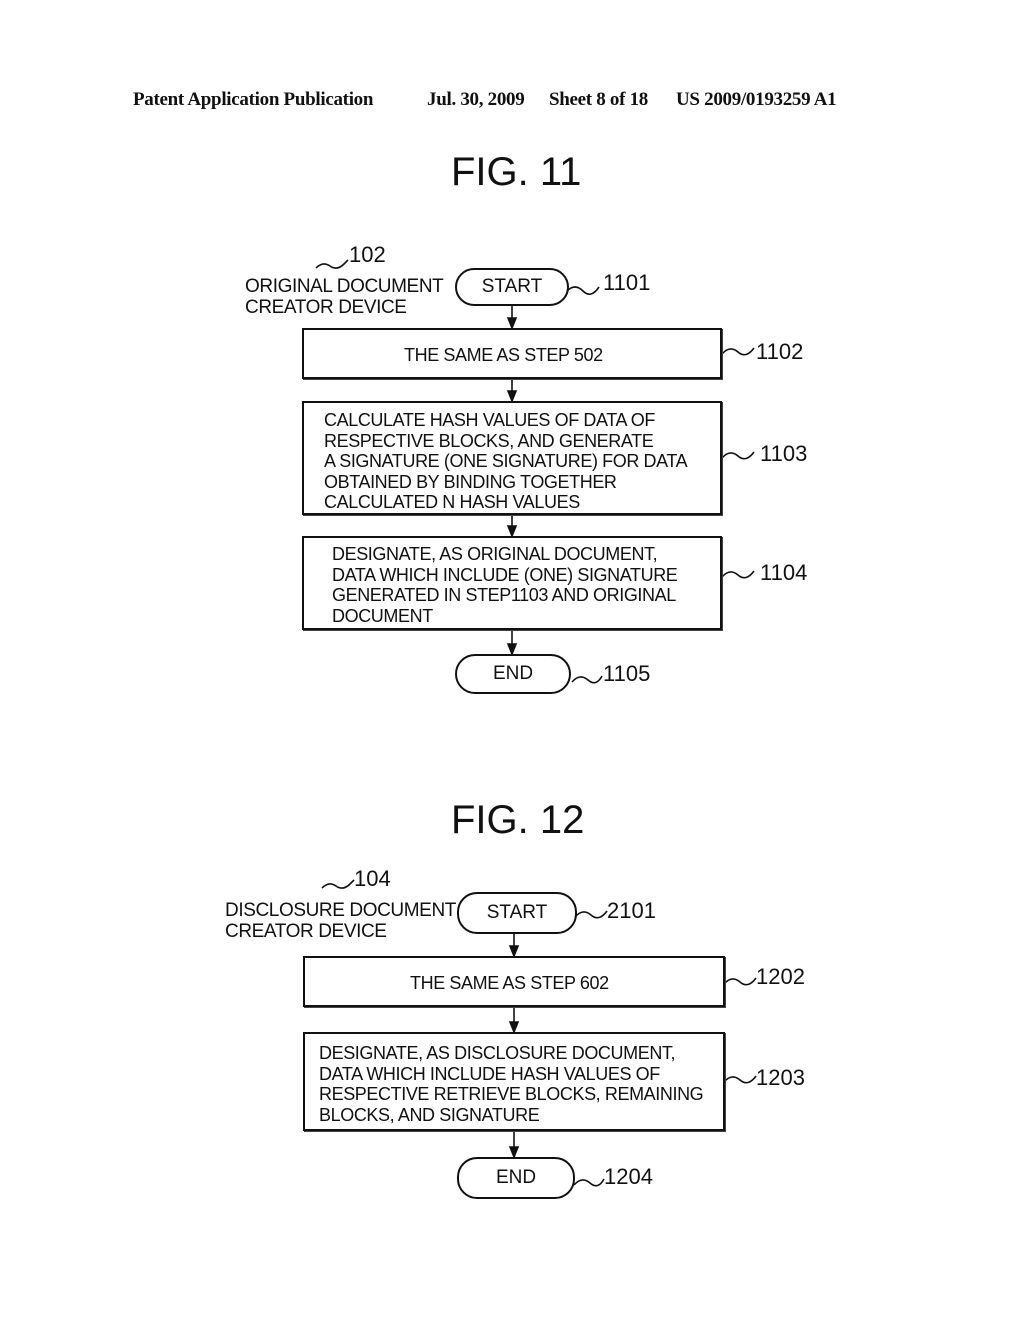 The width and height of the screenshot is (1024, 1320). I want to click on fig12-title: FIG. 12, so click(518, 820).